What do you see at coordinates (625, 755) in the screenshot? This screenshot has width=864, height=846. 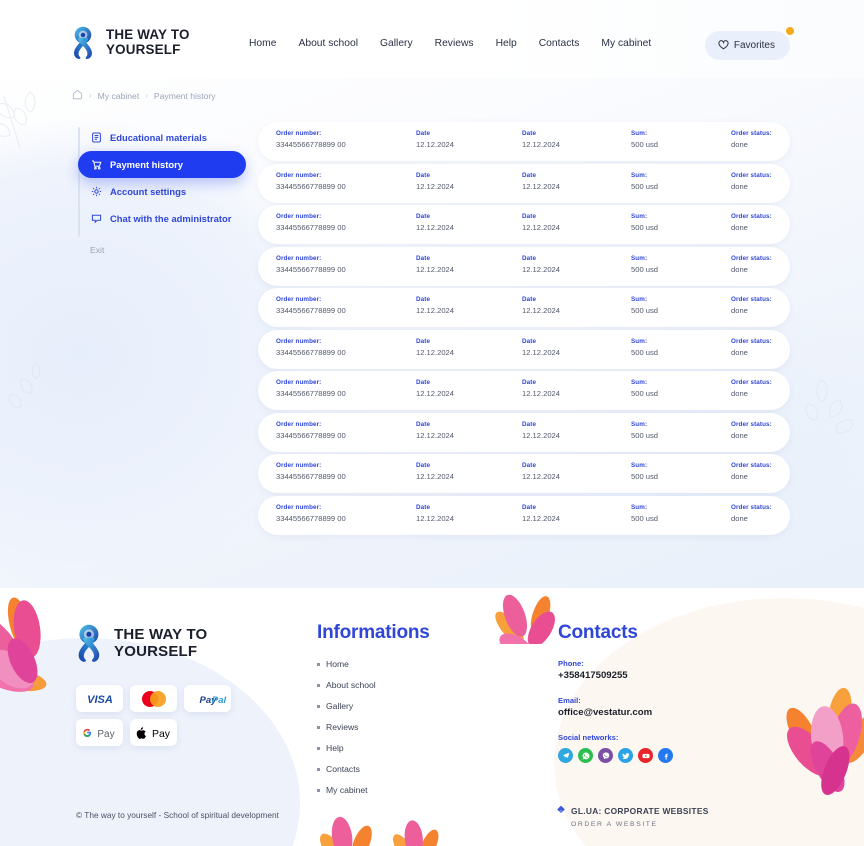 I see `twitter-icon` at bounding box center [625, 755].